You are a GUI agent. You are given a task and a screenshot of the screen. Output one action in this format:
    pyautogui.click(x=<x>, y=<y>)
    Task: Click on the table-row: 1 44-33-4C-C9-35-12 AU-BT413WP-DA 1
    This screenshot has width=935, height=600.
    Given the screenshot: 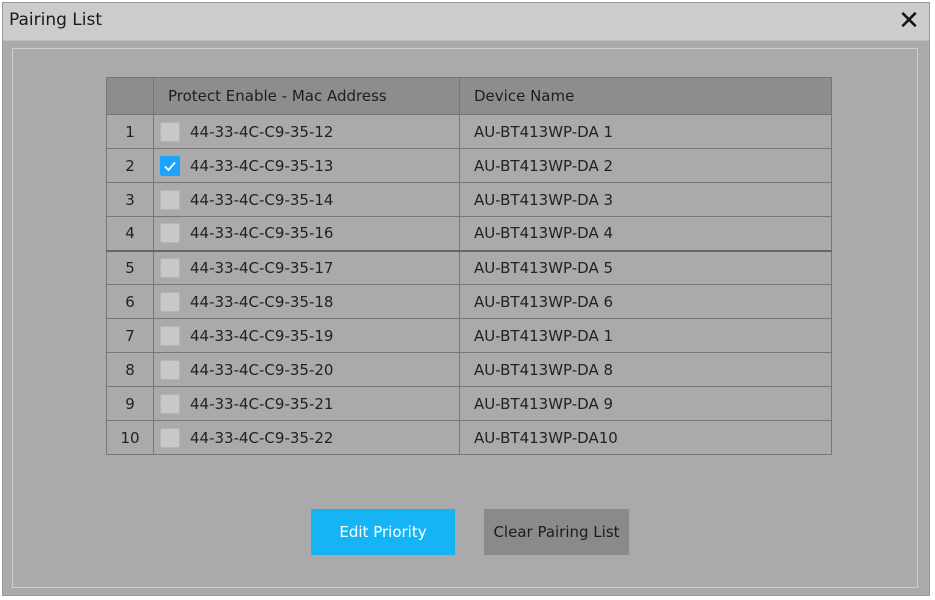 What is the action you would take?
    pyautogui.click(x=469, y=131)
    